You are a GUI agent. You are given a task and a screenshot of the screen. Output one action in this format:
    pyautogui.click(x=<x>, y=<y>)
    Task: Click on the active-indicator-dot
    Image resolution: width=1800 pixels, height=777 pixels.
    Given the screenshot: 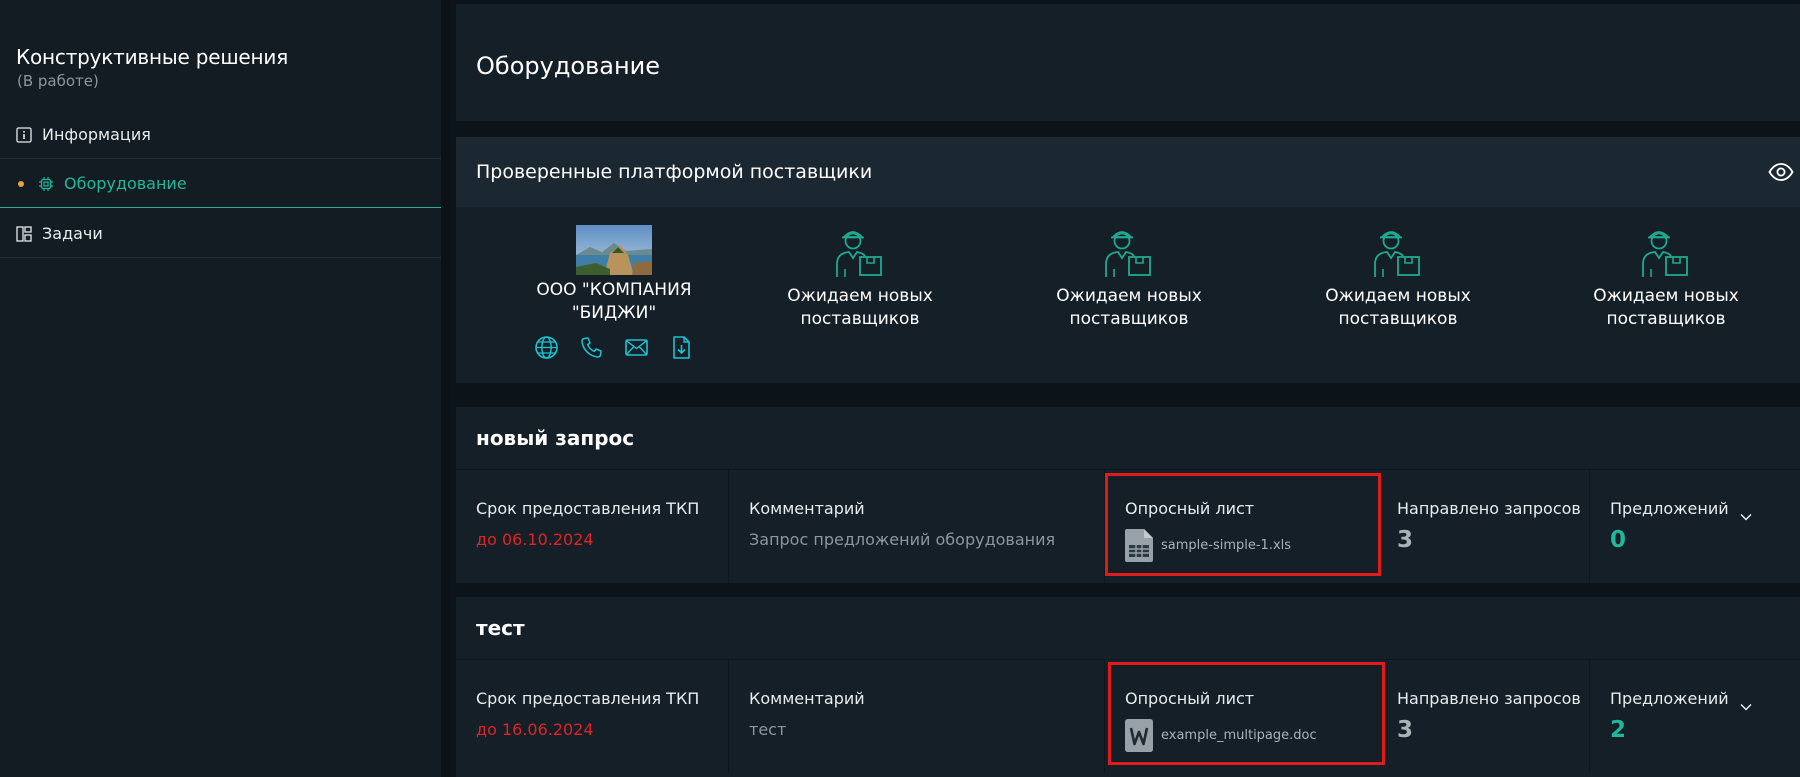 What is the action you would take?
    pyautogui.click(x=21, y=183)
    